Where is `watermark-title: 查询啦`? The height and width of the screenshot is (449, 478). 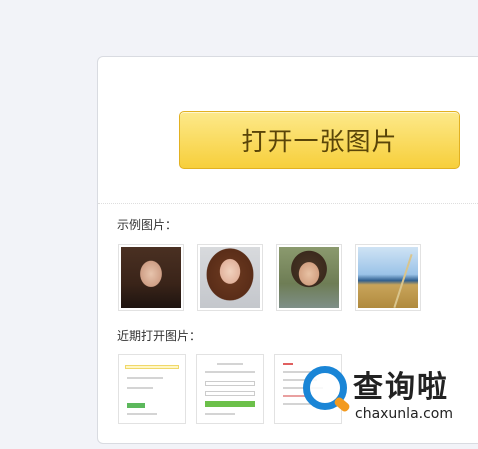 watermark-title: 查询啦 is located at coordinates (401, 387).